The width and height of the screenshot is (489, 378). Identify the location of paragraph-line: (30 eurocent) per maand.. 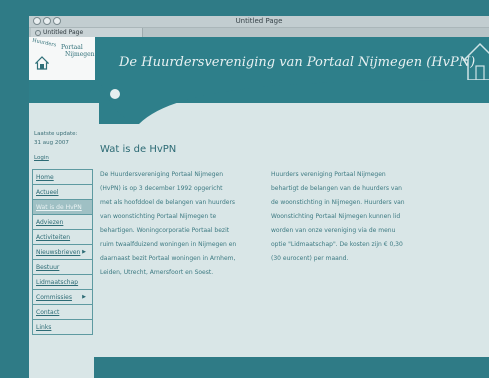
(310, 258).